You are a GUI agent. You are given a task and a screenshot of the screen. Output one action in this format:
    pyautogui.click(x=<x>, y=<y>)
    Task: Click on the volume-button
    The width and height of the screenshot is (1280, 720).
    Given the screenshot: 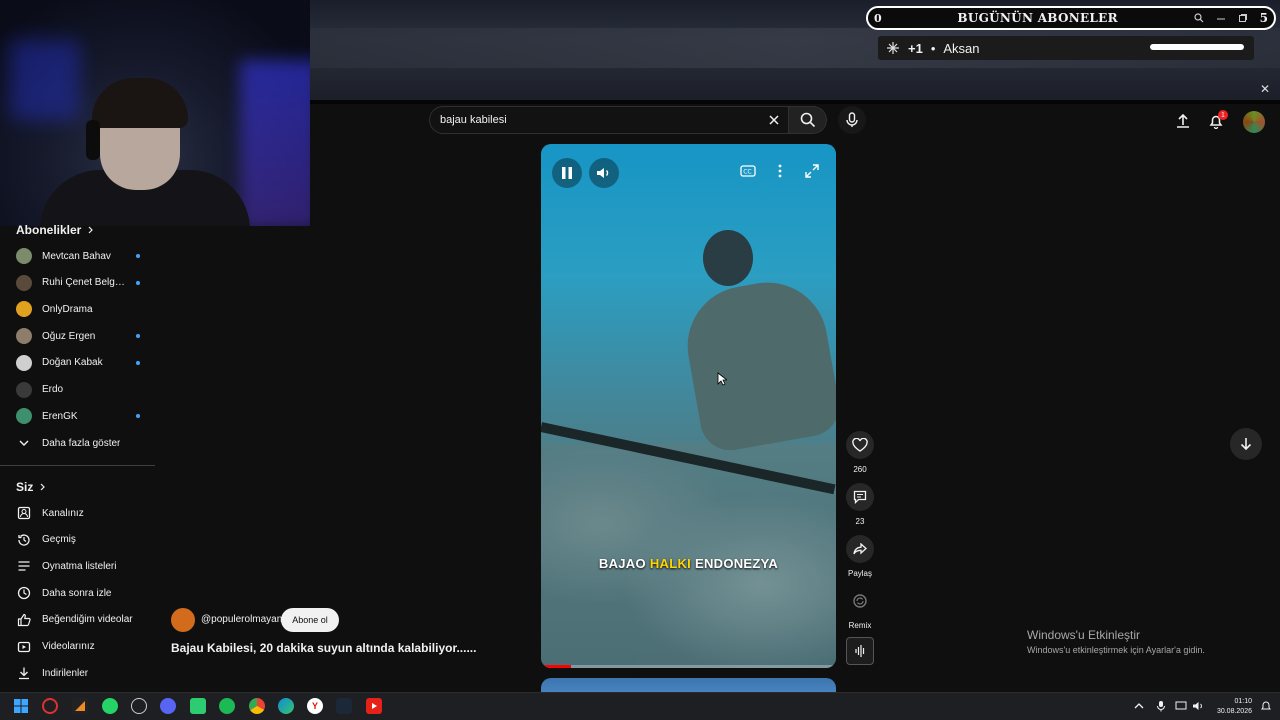 What is the action you would take?
    pyautogui.click(x=604, y=173)
    